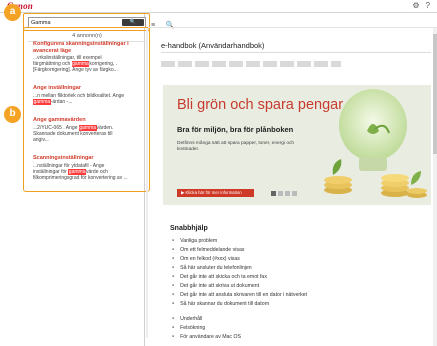 The width and height of the screenshot is (437, 346). Describe the element at coordinates (12, 114) in the screenshot. I see `callout-b: b` at that location.